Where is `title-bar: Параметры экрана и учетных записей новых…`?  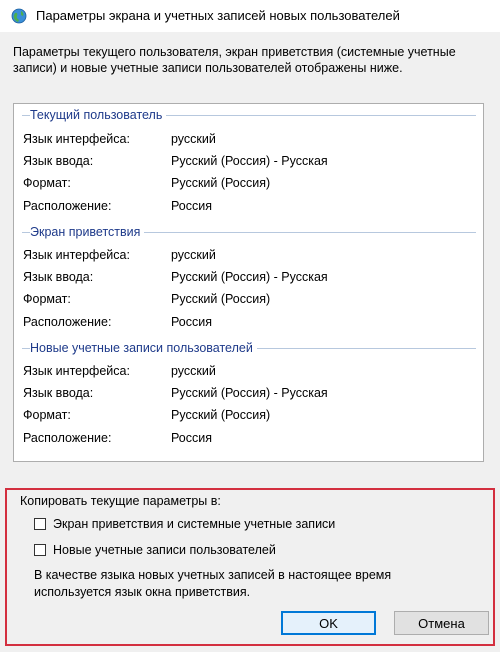 title-bar: Параметры экрана и учетных записей новых… is located at coordinates (250, 16).